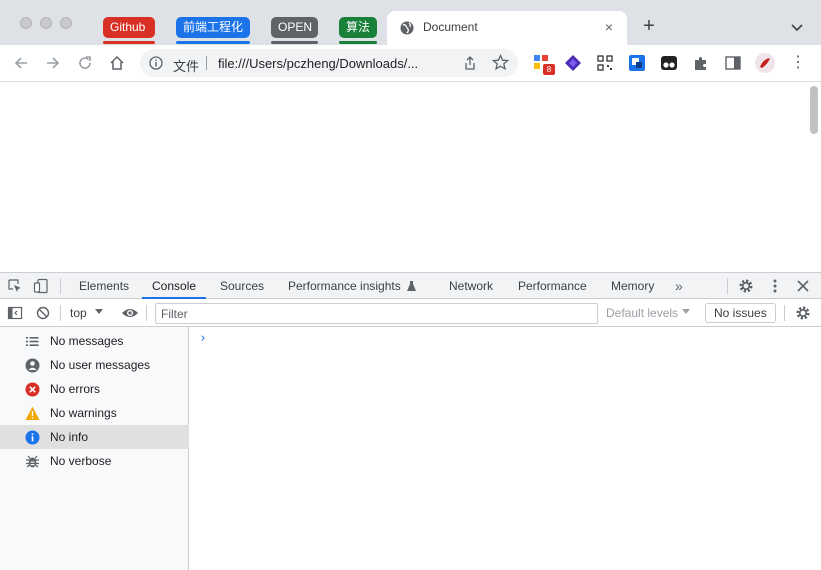 The height and width of the screenshot is (570, 821). What do you see at coordinates (129, 27) in the screenshot?
I see `tab-group-github: Github` at bounding box center [129, 27].